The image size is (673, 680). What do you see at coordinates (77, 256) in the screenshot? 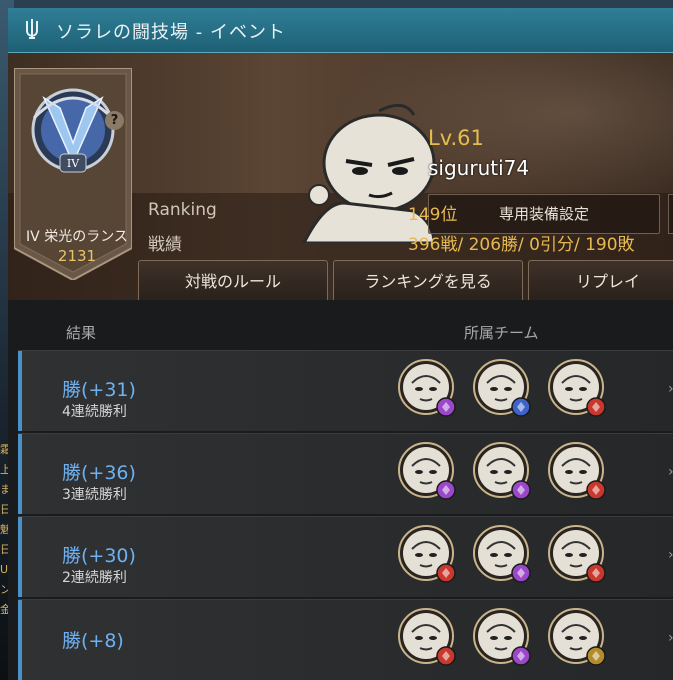
I see `rank-points: 2131` at bounding box center [77, 256].